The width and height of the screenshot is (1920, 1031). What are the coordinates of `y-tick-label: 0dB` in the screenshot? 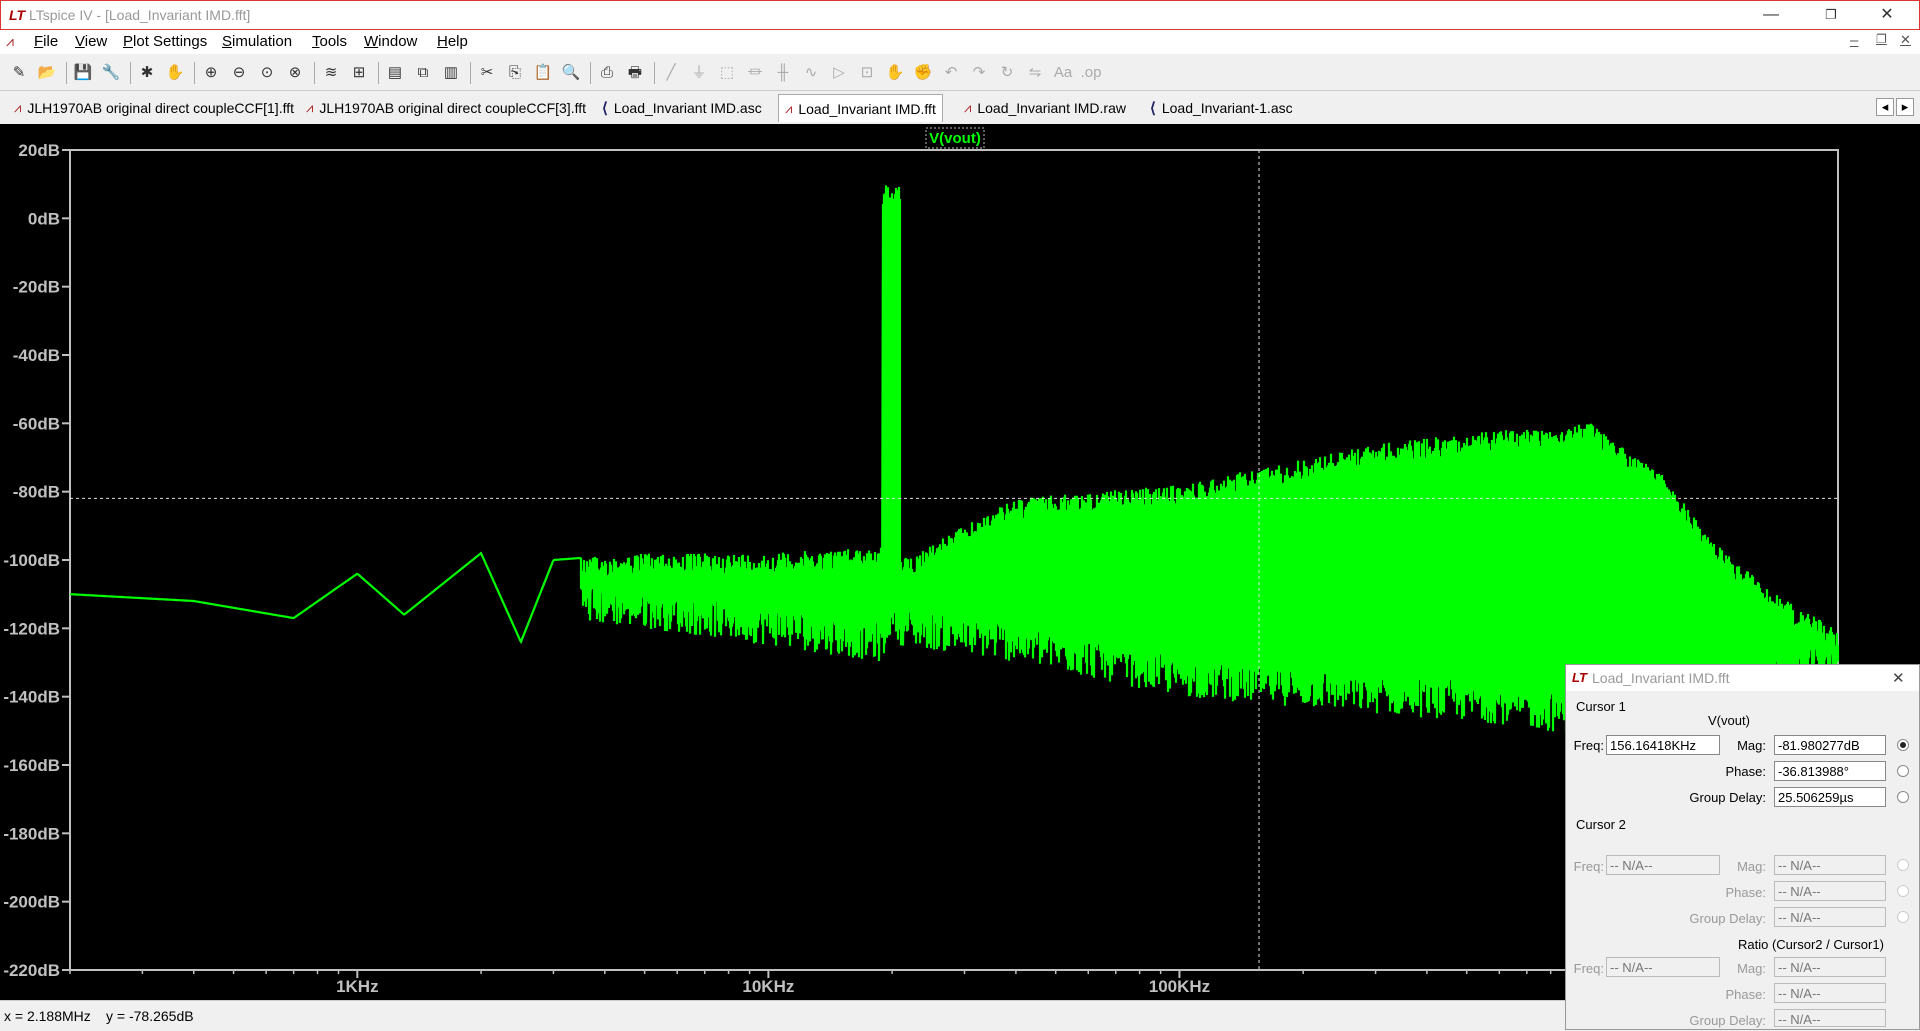 It's located at (44, 218).